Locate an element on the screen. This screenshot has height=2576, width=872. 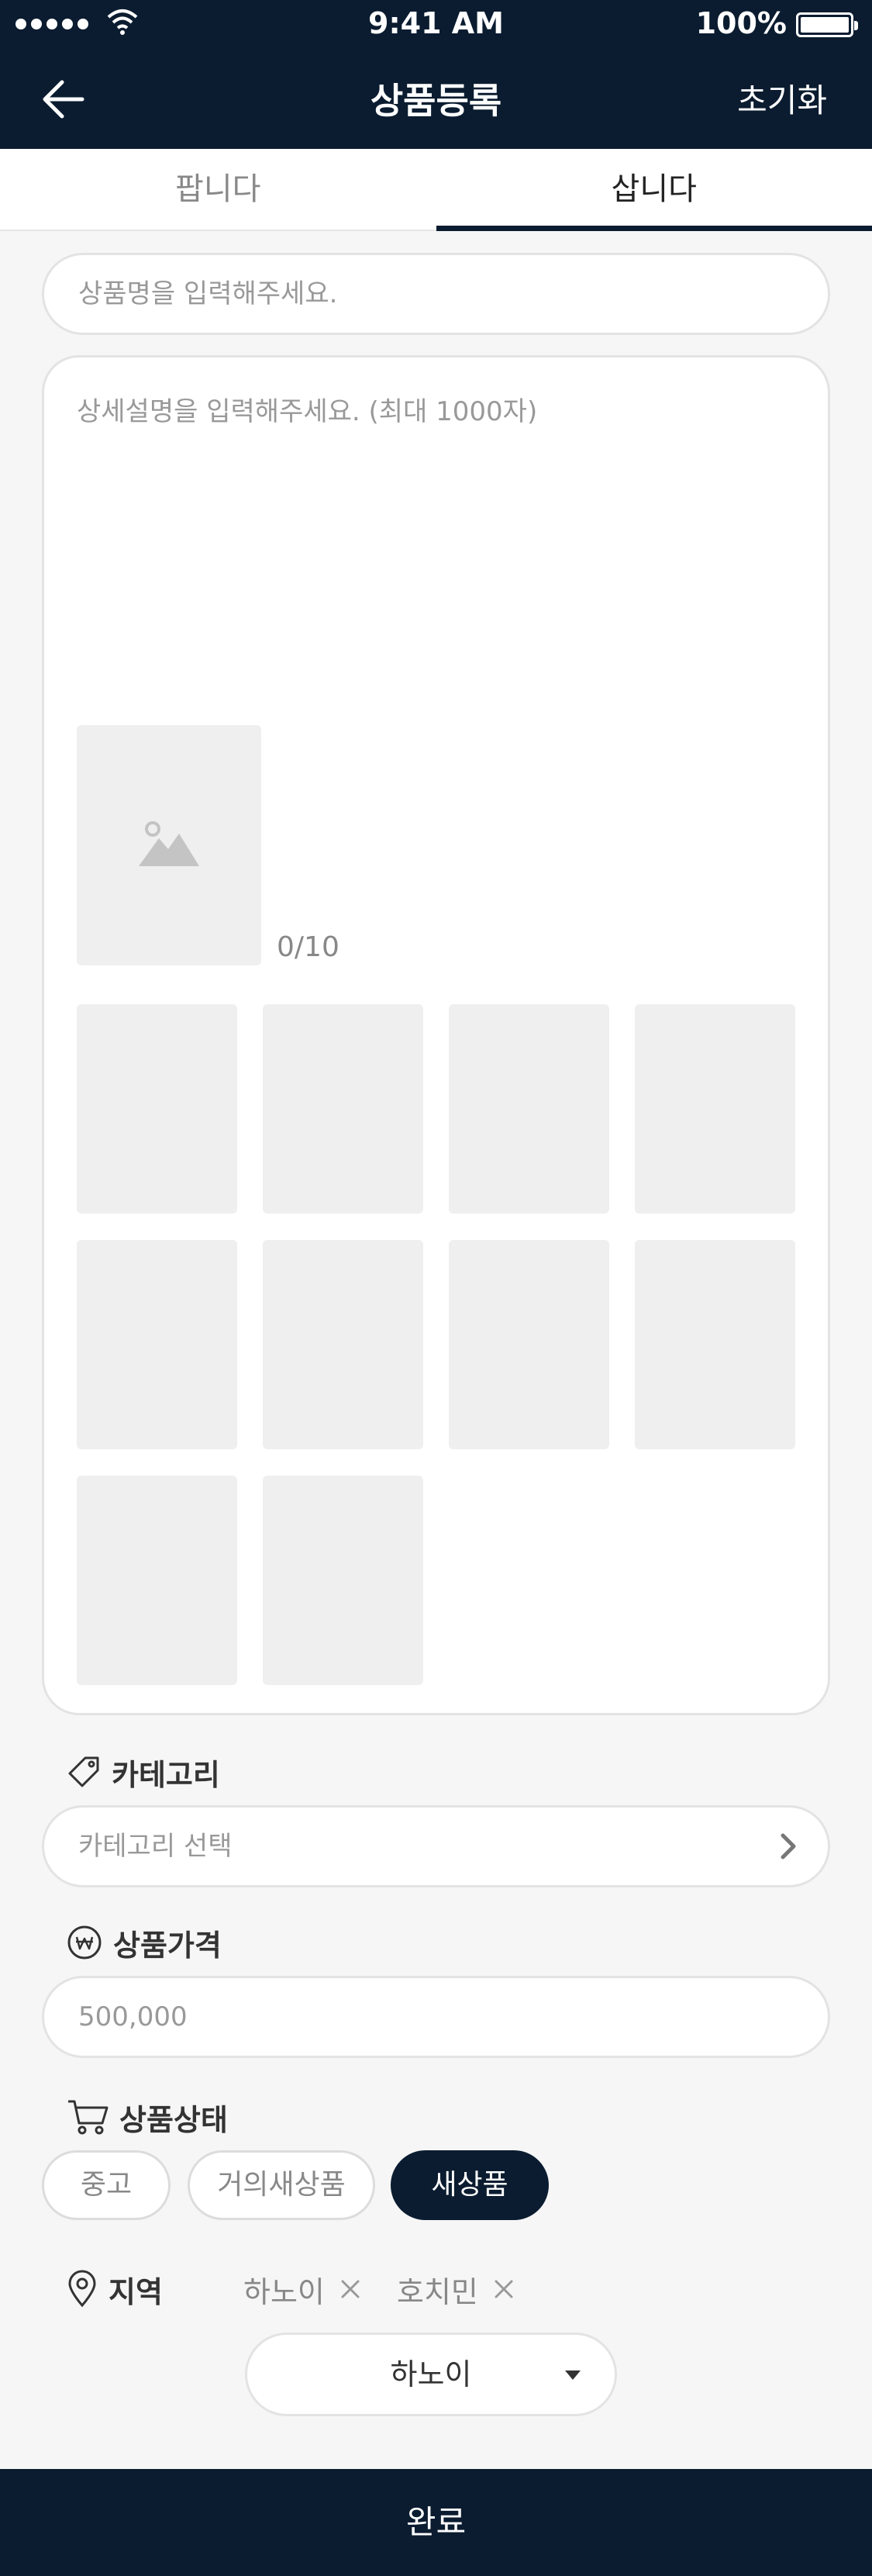
category-placeholder: 카테고리 선택 is located at coordinates (155, 1846).